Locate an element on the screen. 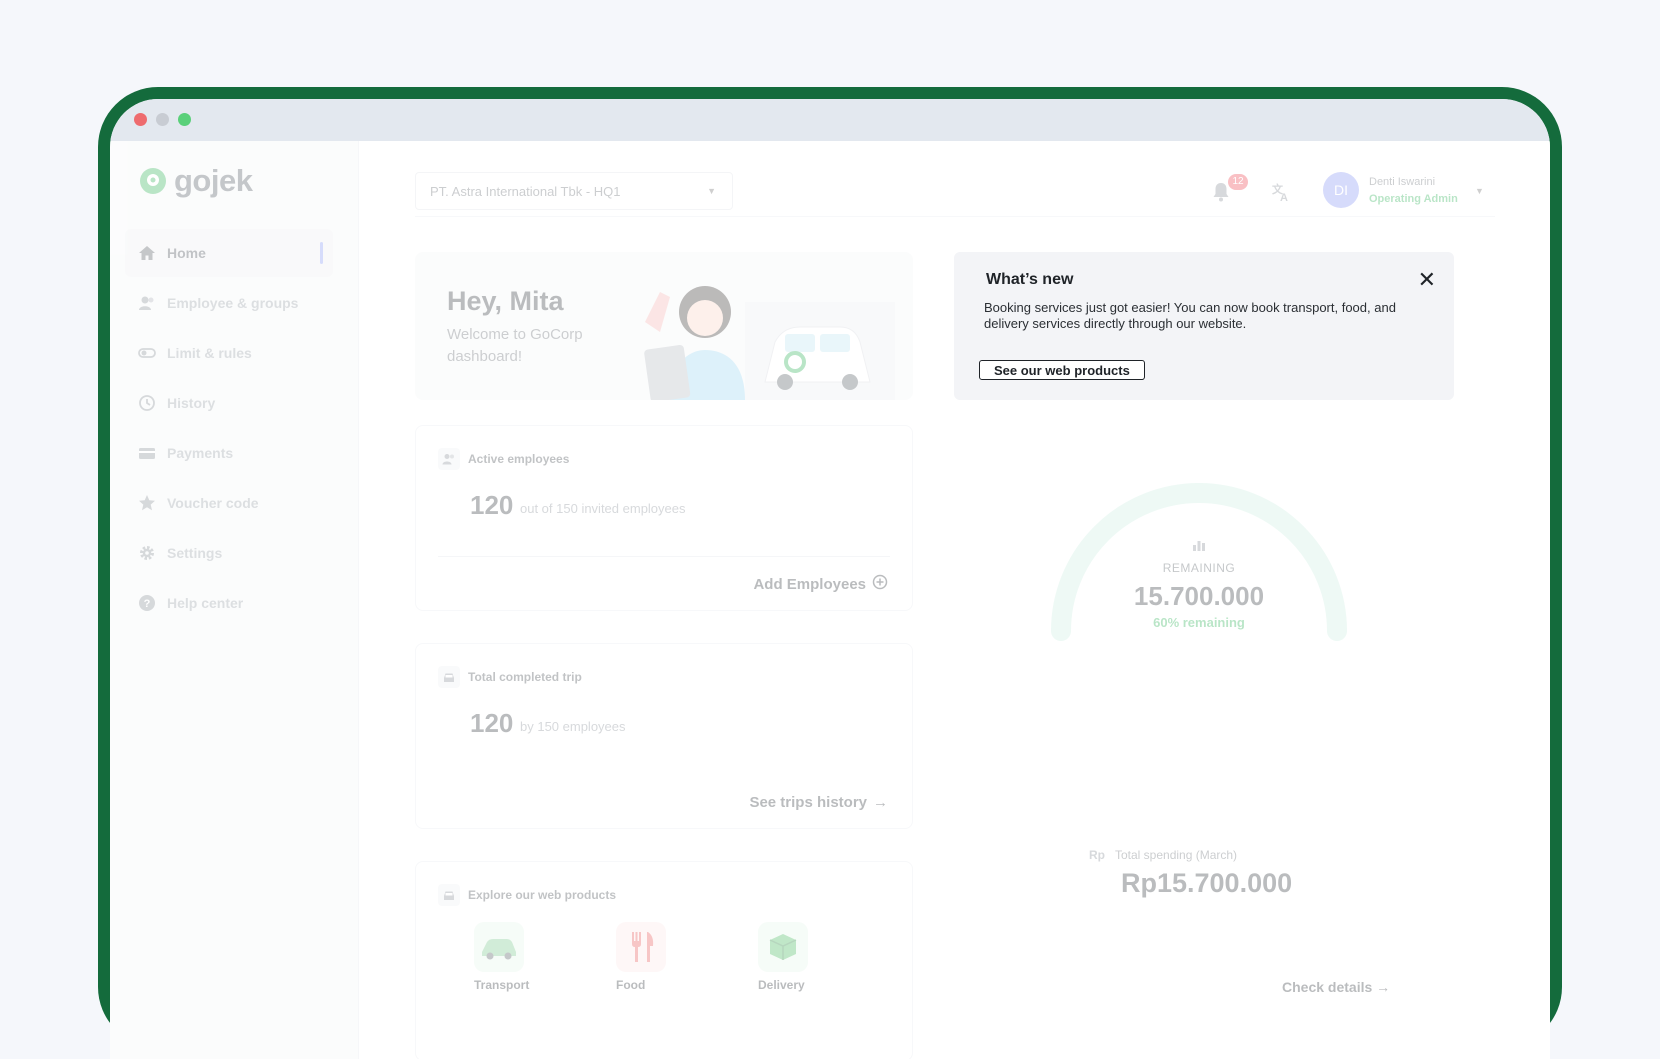  company-select-value: PT. Astra International Tbk - HQ1 is located at coordinates (525, 191).